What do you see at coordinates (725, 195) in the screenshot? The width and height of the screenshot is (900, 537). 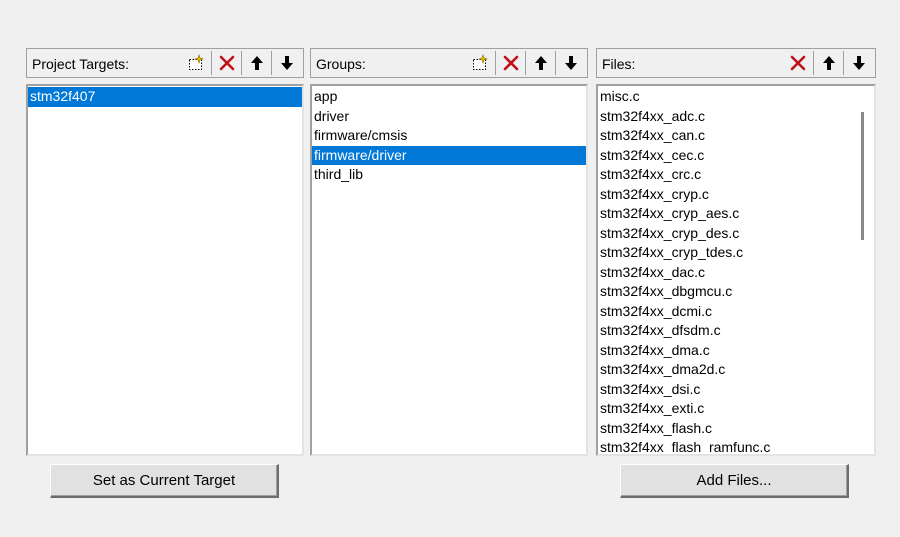 I see `file-list-item: stm32f4xx_cryp.c` at bounding box center [725, 195].